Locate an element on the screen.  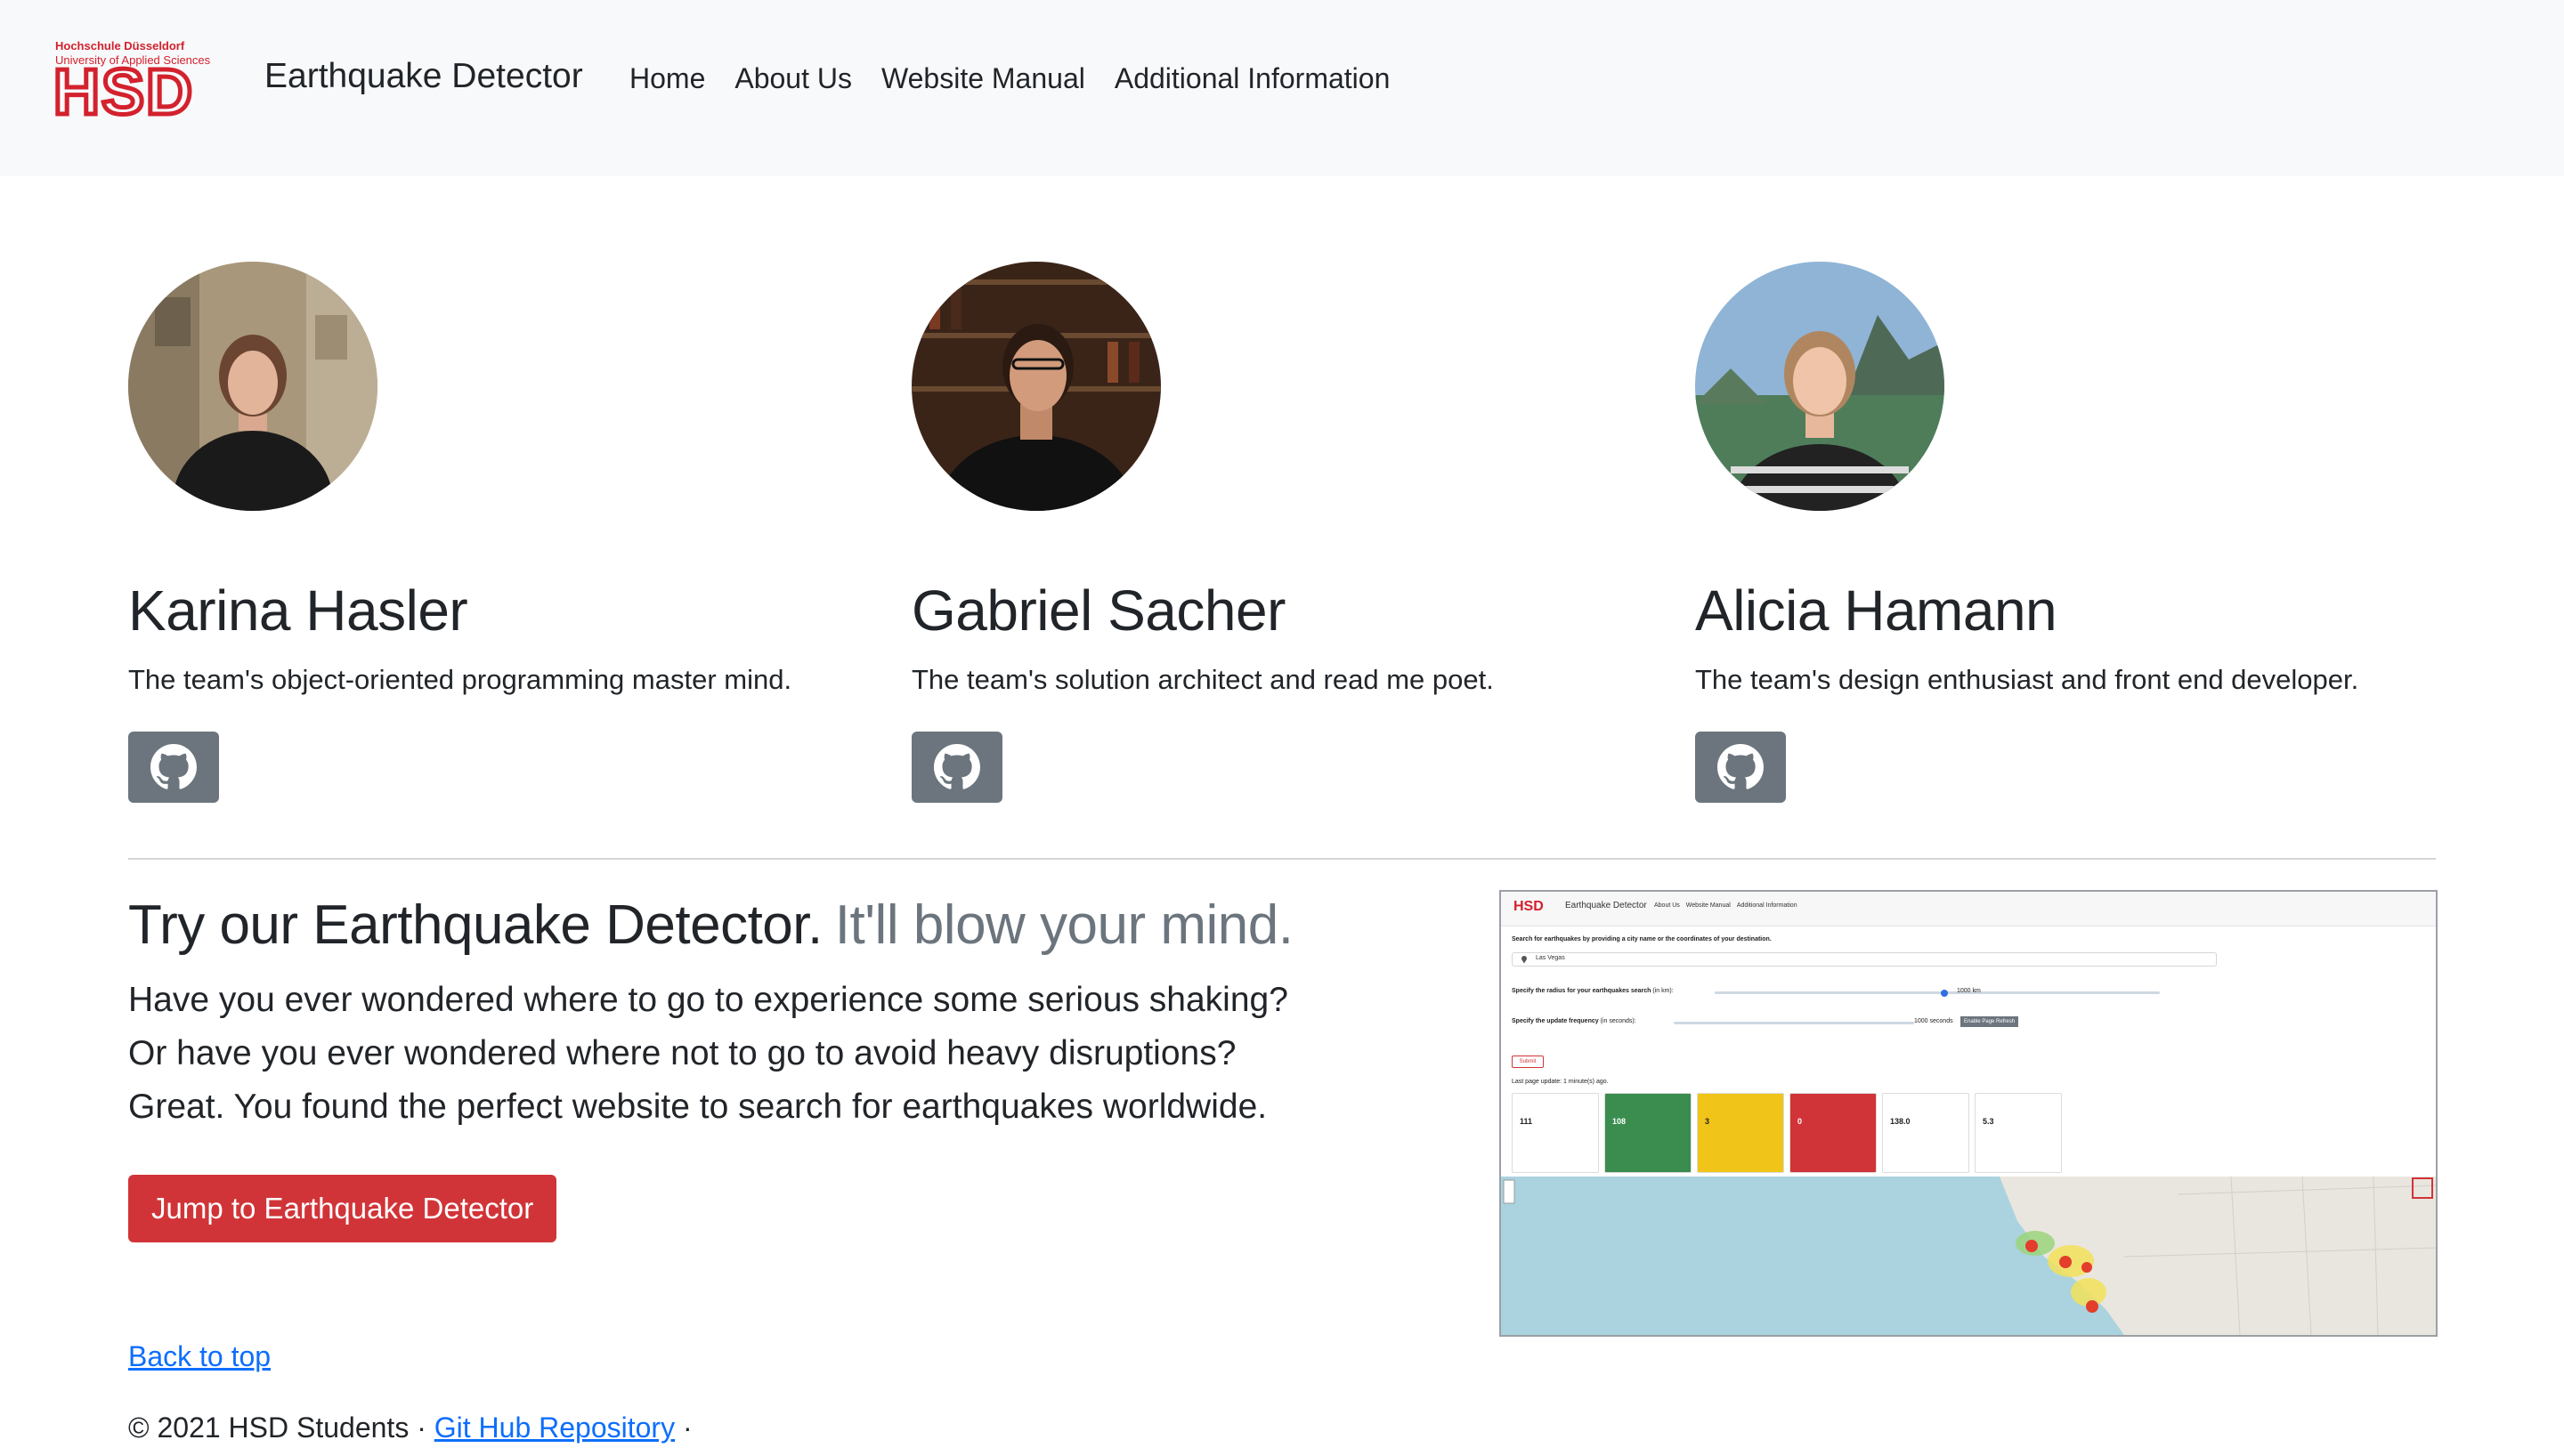
preview-refresh-button: Enable Page Refresh is located at coordinates (1989, 1021).